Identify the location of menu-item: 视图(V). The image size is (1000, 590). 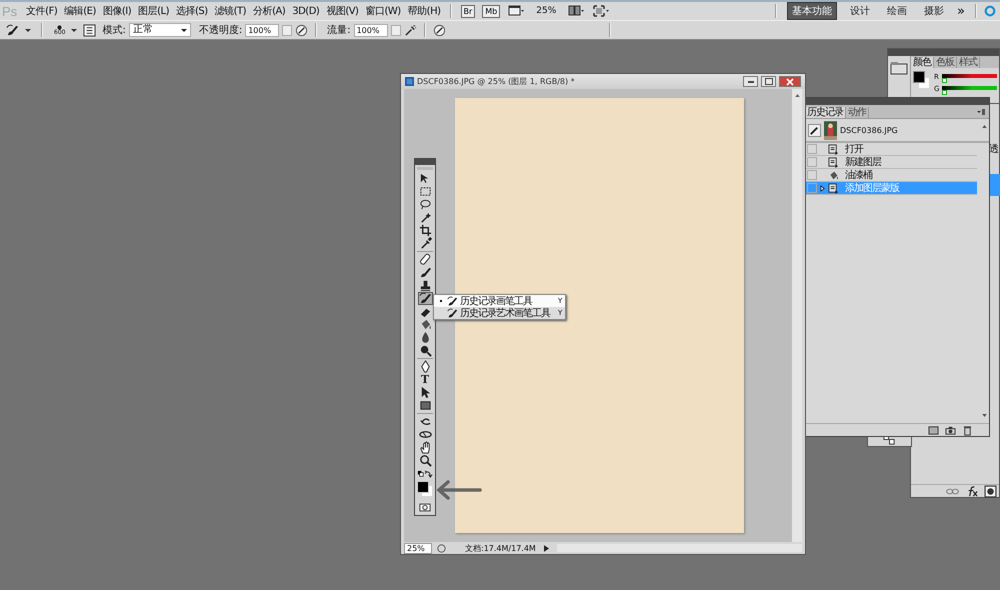
(342, 11).